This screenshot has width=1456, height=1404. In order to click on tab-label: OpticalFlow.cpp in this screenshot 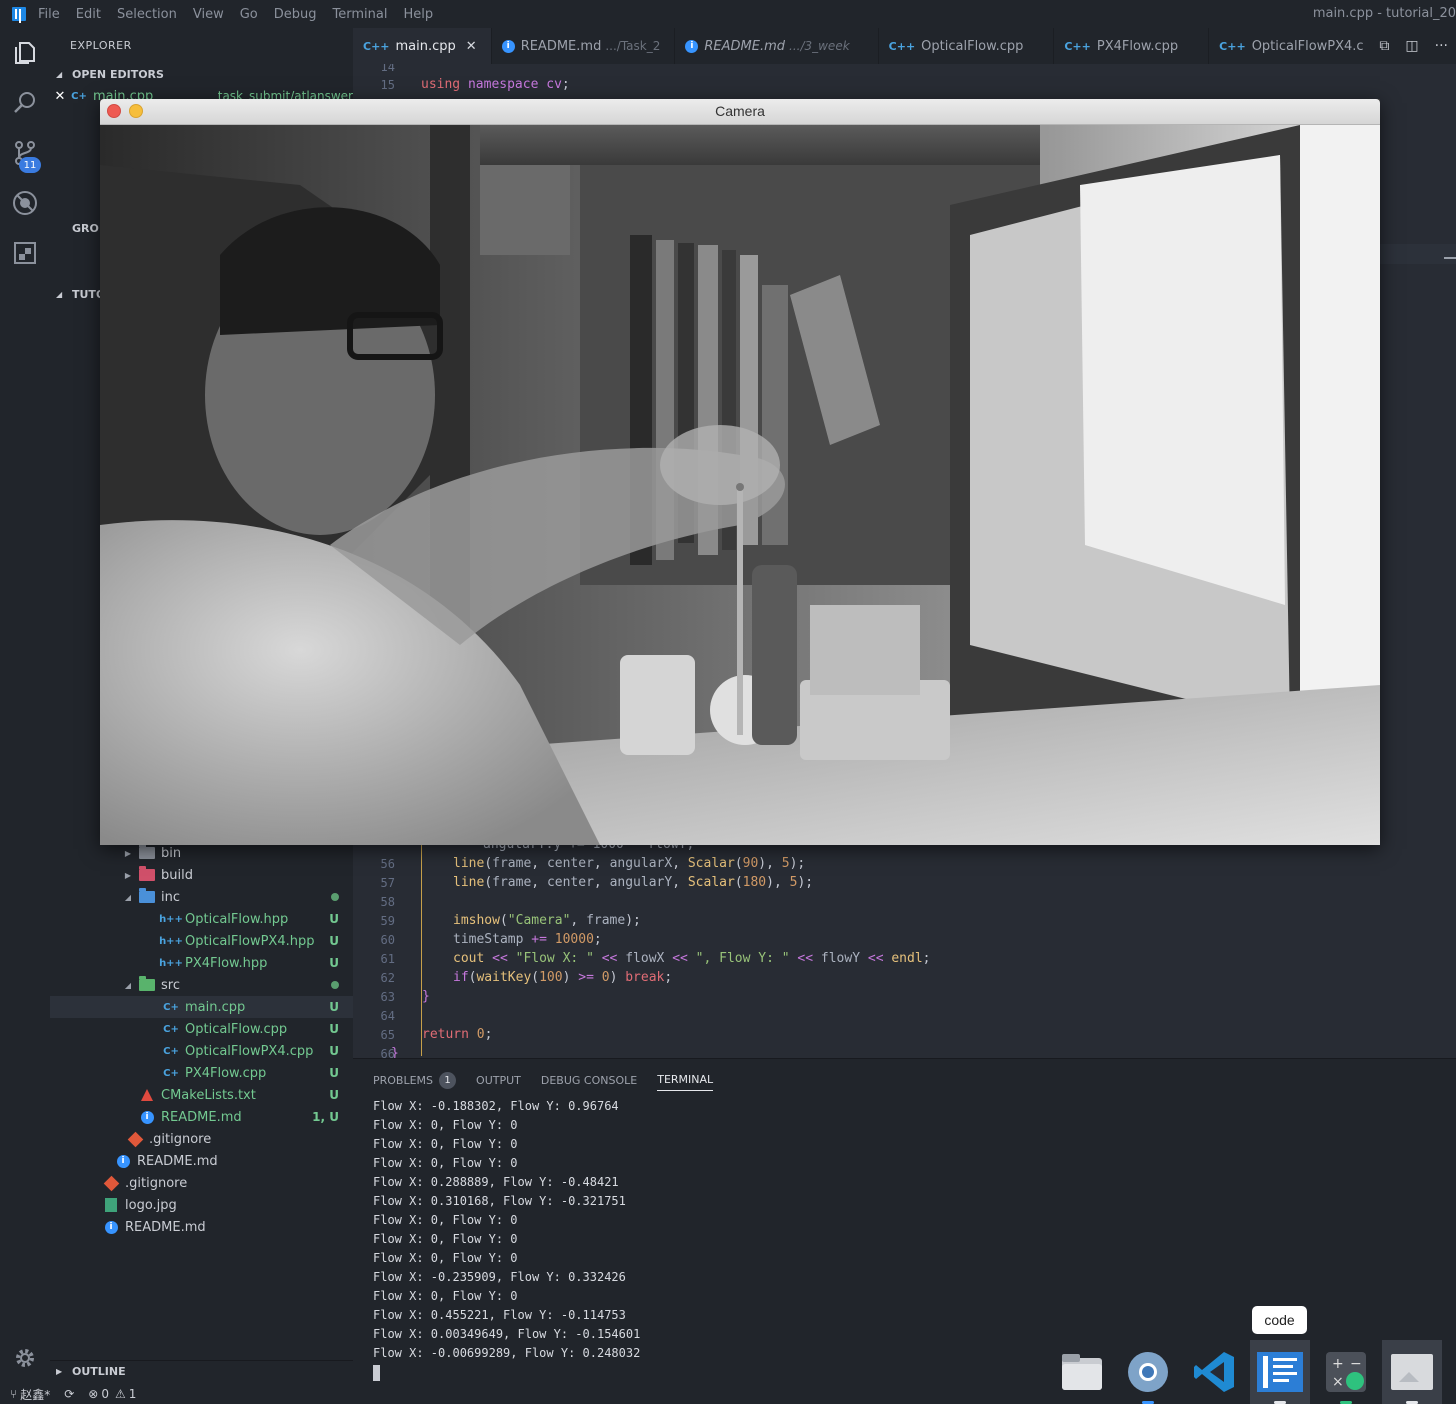, I will do `click(972, 46)`.